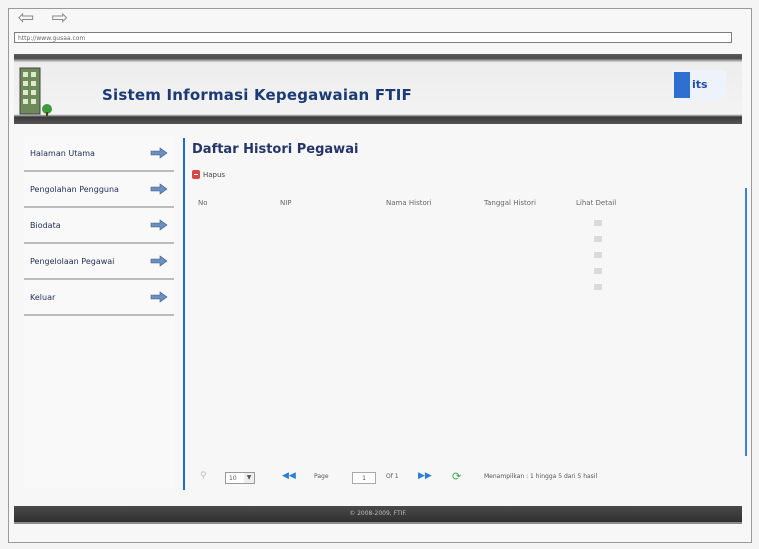  I want to click on delete-button: Hapus, so click(208, 174).